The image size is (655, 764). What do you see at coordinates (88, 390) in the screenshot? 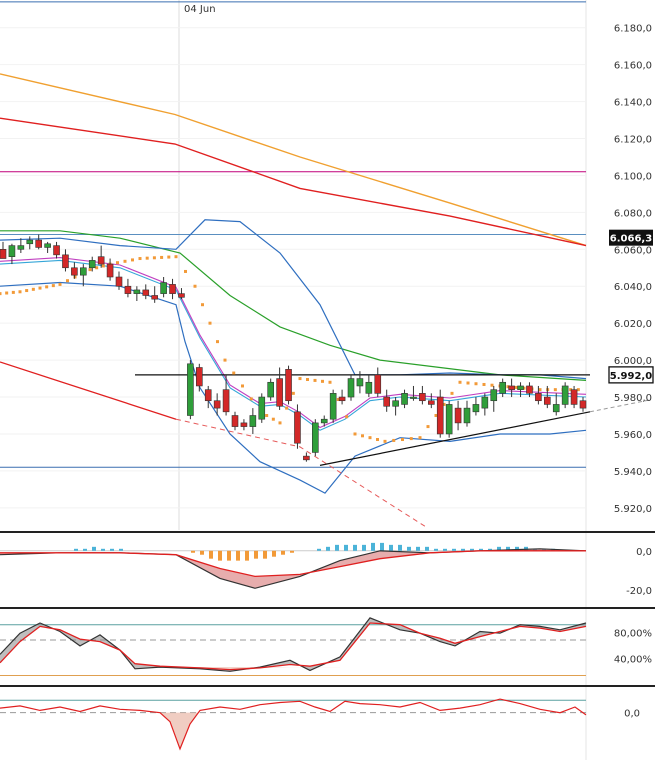
I see `trendline-red-solid` at bounding box center [88, 390].